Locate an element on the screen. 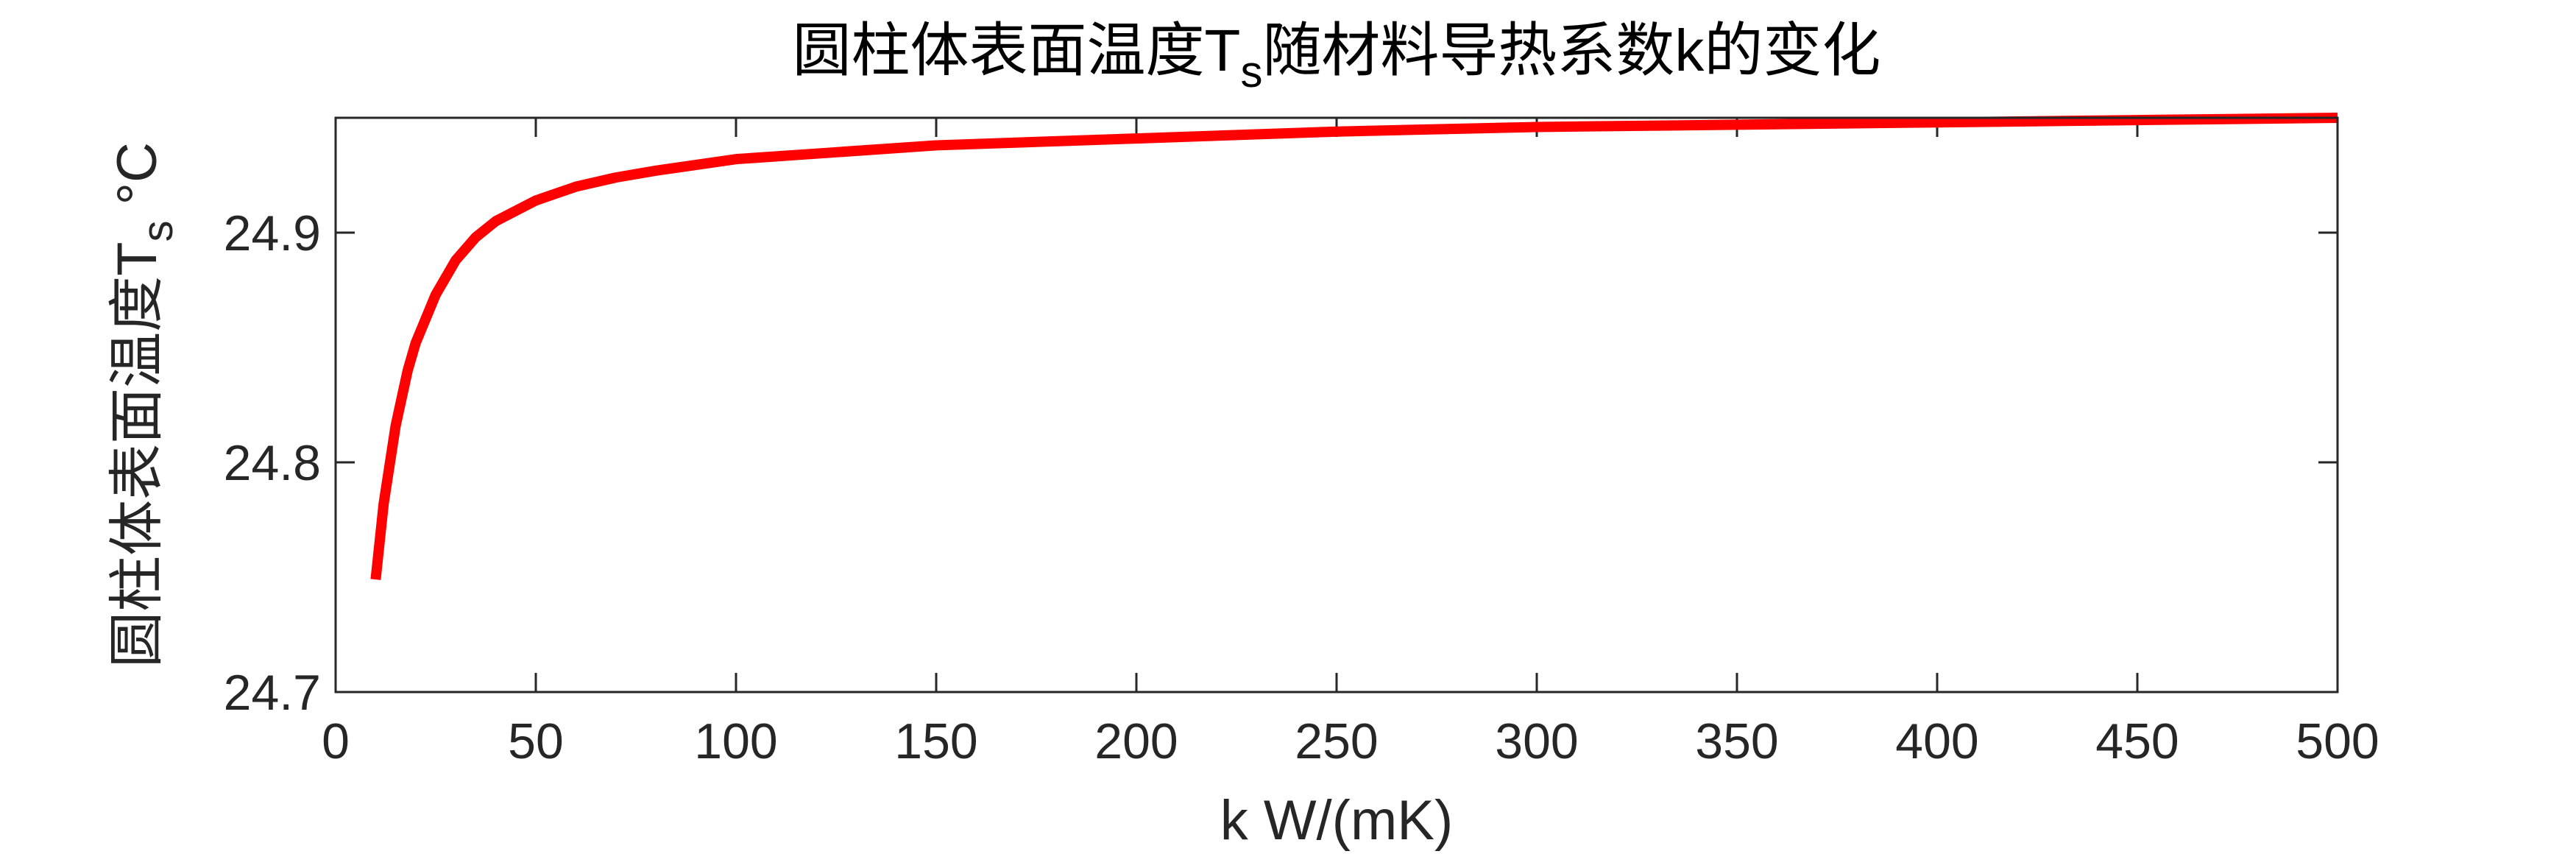  x-tick-label: 300 is located at coordinates (1536, 741).